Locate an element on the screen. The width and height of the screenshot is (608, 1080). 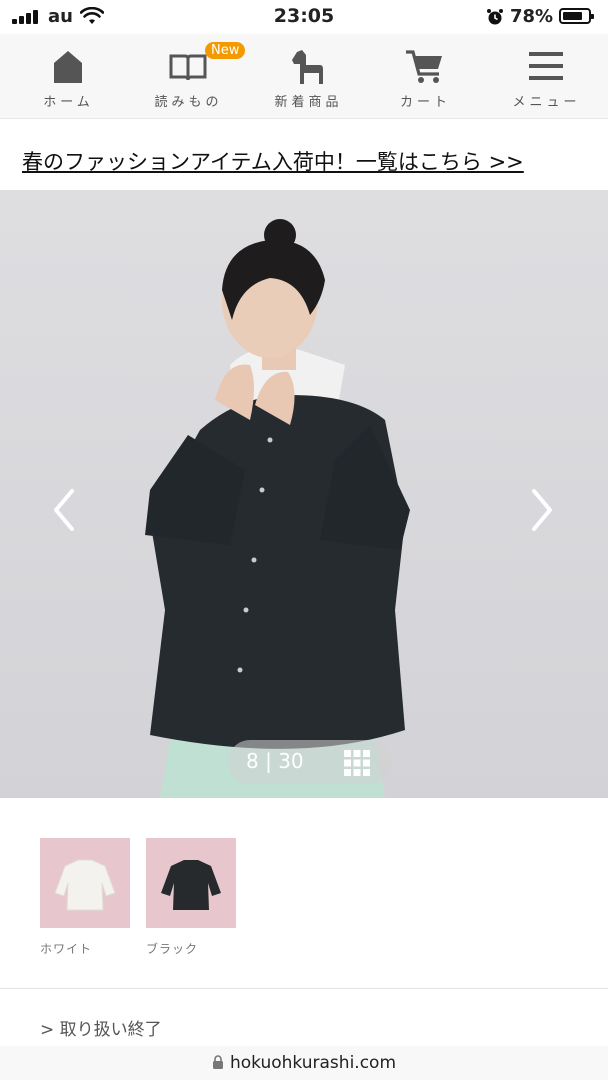
image-counter: 8 | 30 is located at coordinates (310, 762).